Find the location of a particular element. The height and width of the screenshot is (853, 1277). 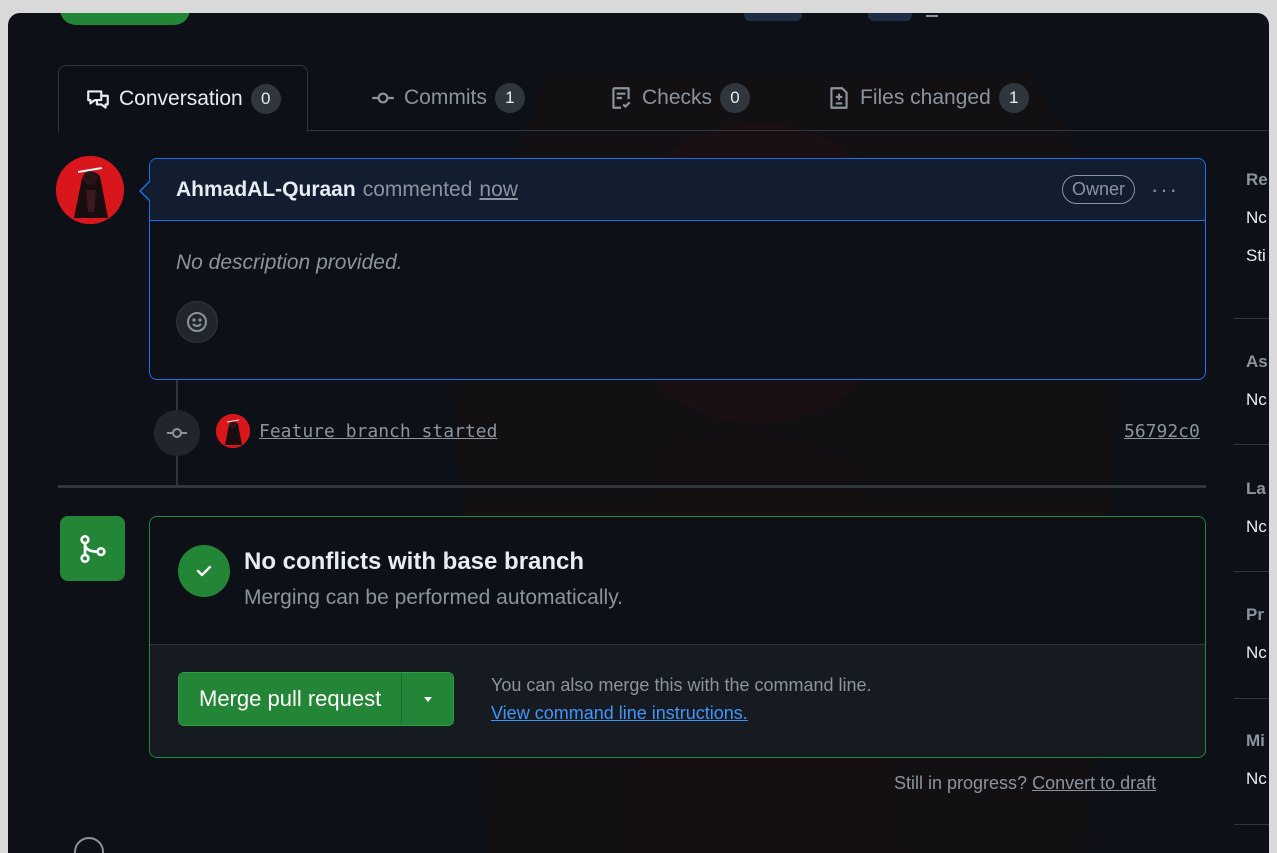

commit-node is located at coordinates (177, 433).